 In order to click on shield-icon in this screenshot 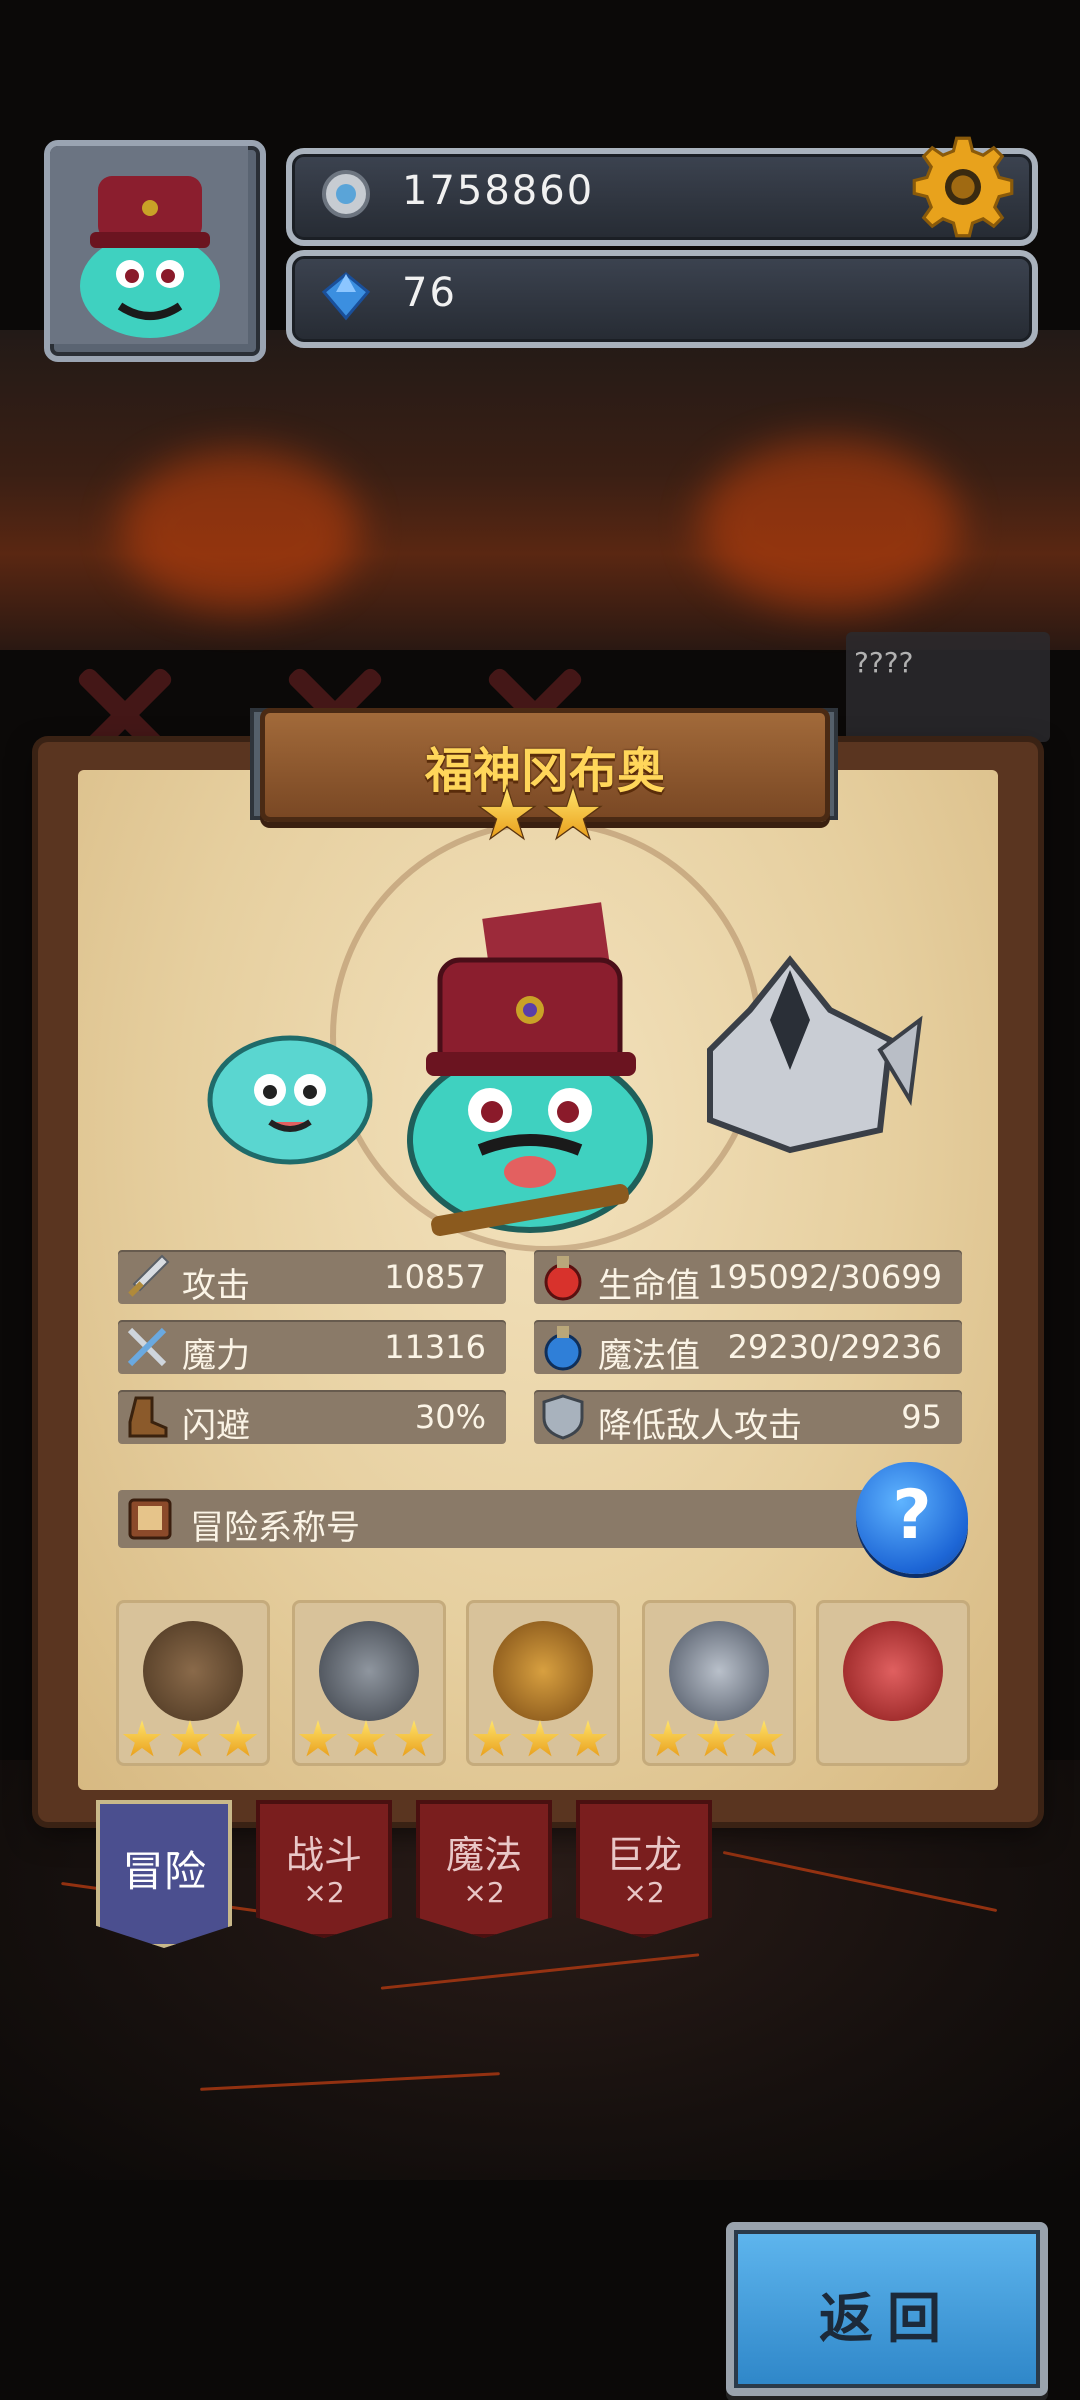, I will do `click(563, 1417)`.